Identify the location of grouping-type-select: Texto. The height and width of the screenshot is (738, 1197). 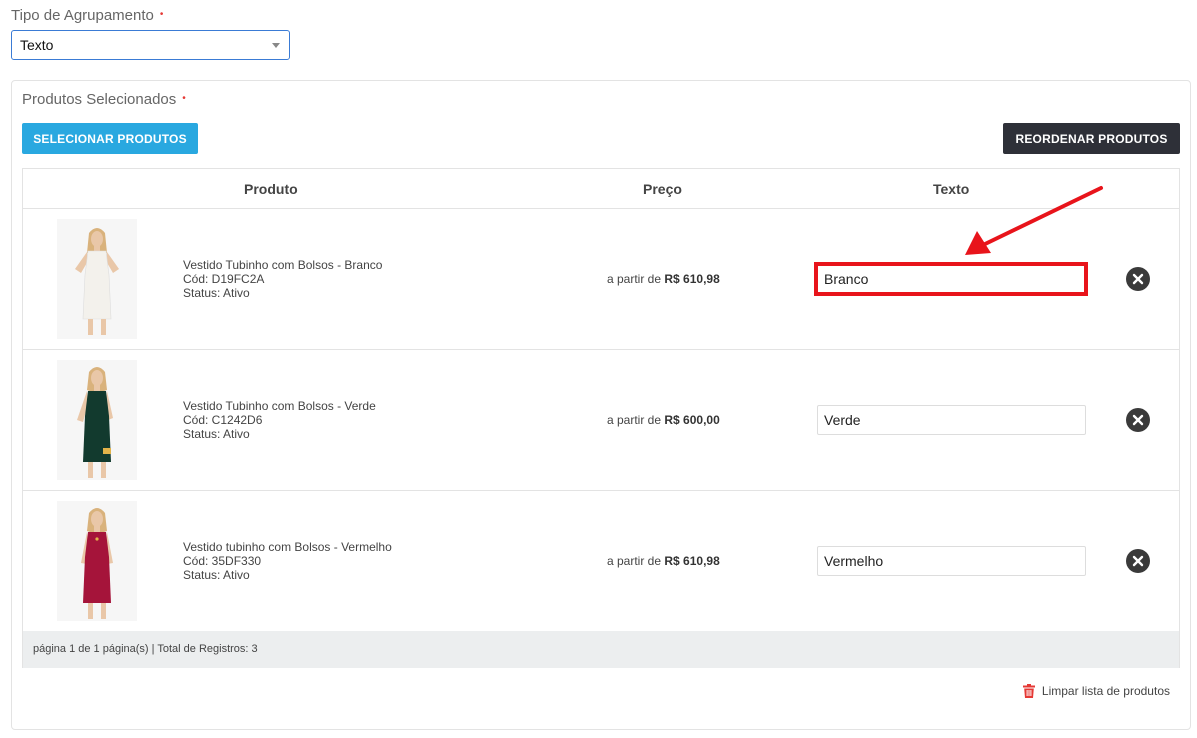
(150, 45).